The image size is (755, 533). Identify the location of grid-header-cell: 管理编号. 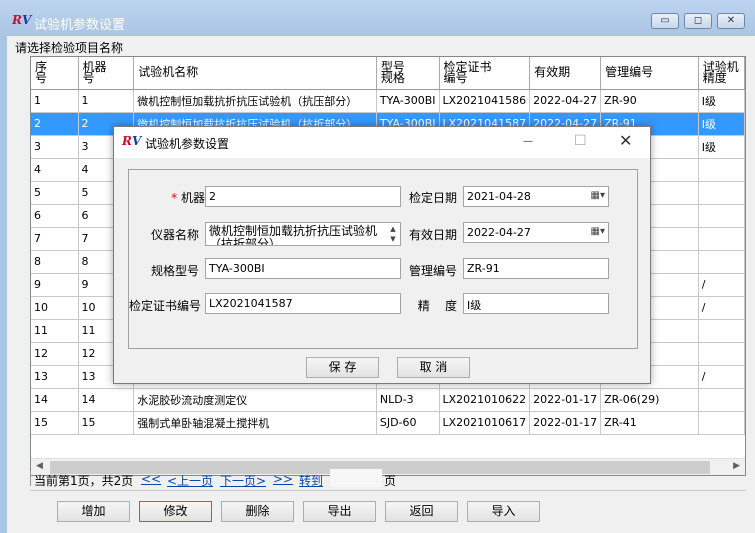
(649, 73).